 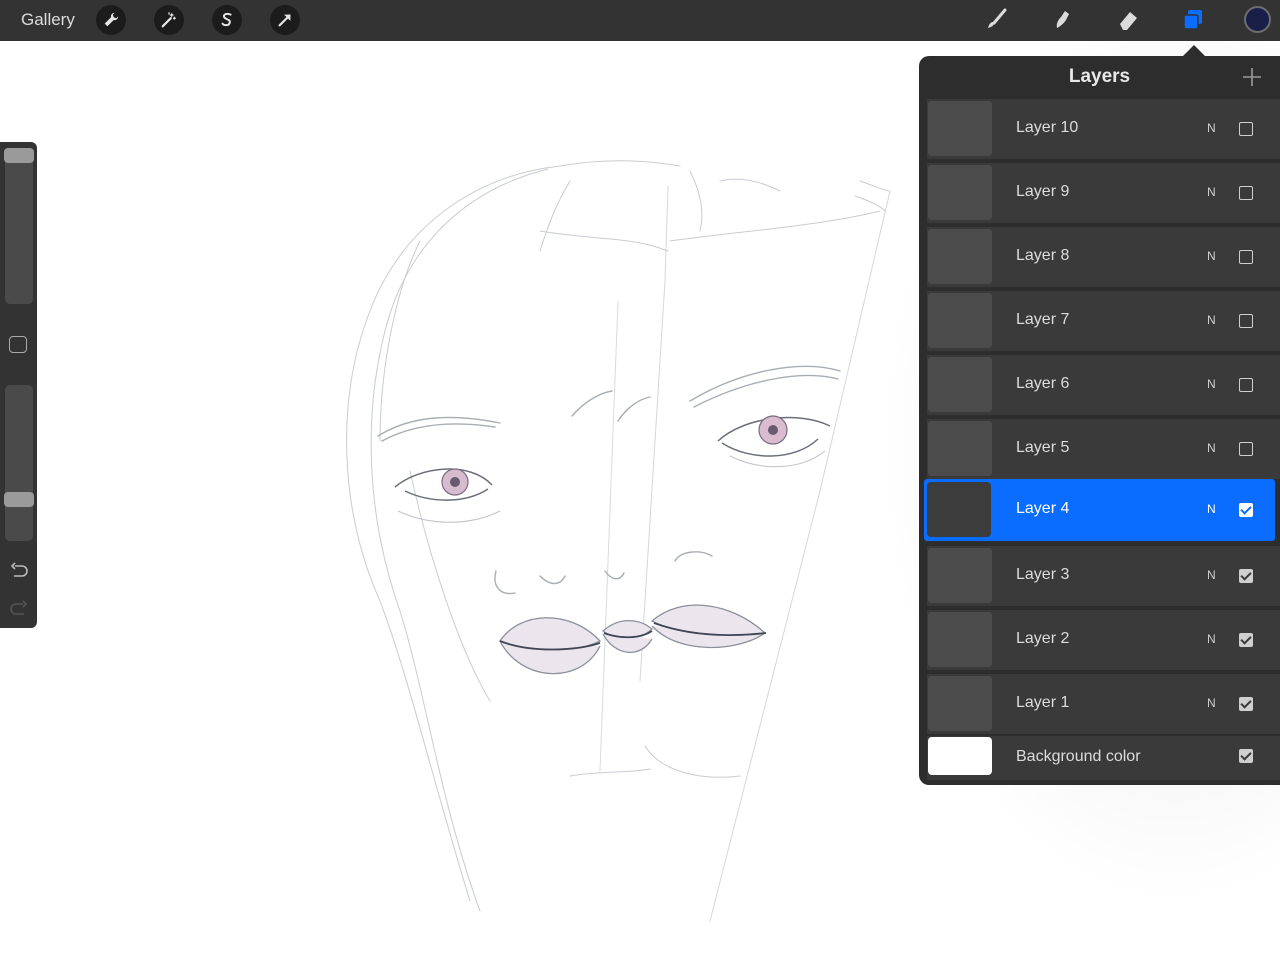 I want to click on layer-name: Layer 8, so click(x=1043, y=255).